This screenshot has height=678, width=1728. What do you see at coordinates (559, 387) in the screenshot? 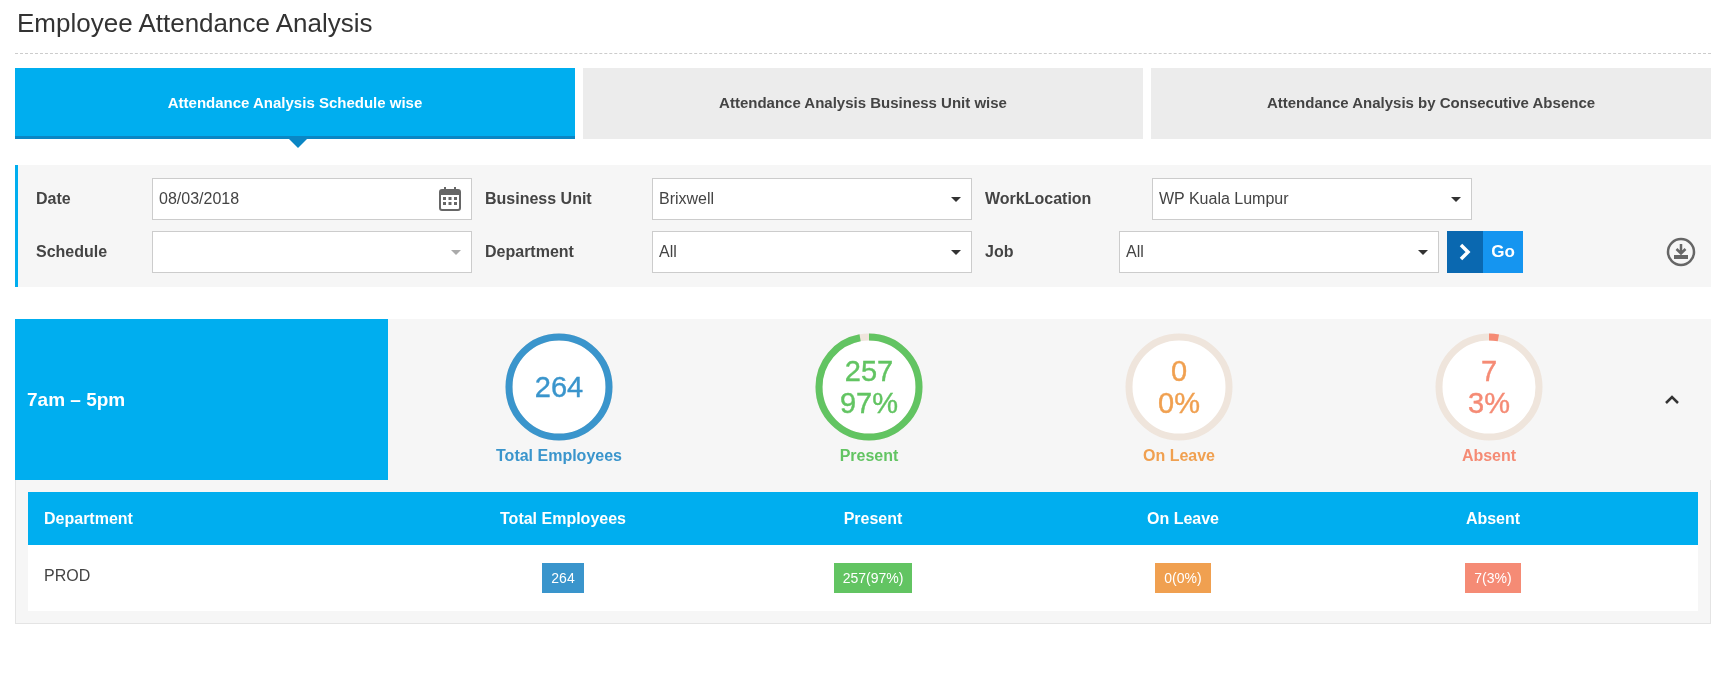
I see `stat-count: 264` at bounding box center [559, 387].